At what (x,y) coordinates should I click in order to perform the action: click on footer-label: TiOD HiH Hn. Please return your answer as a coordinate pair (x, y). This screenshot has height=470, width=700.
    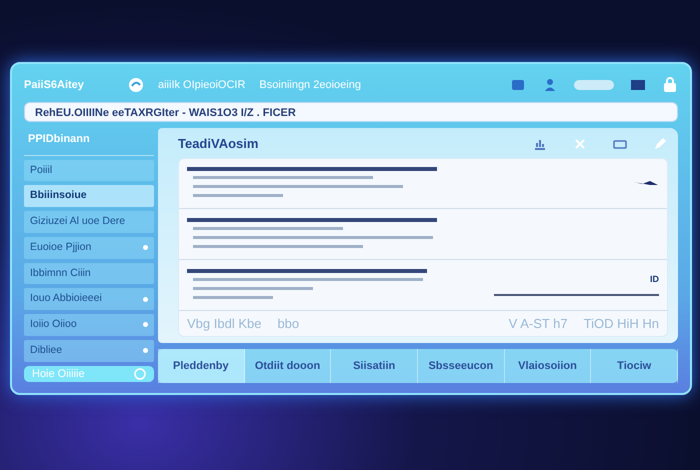
    Looking at the image, I should click on (621, 323).